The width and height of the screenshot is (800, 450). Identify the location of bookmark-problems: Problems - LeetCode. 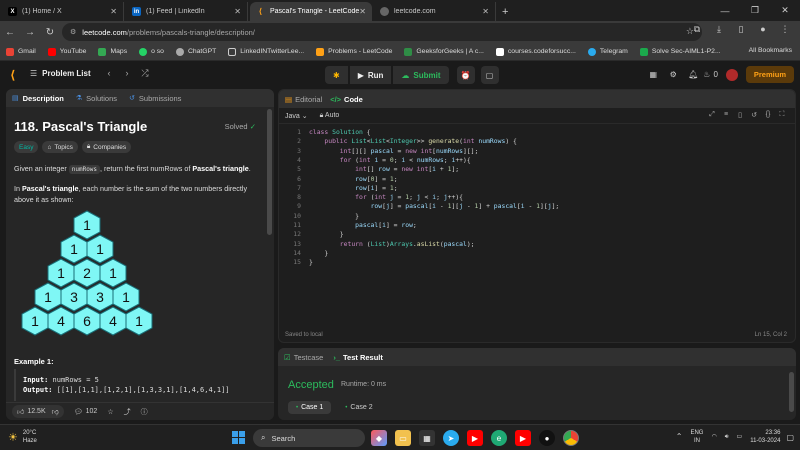
(354, 51).